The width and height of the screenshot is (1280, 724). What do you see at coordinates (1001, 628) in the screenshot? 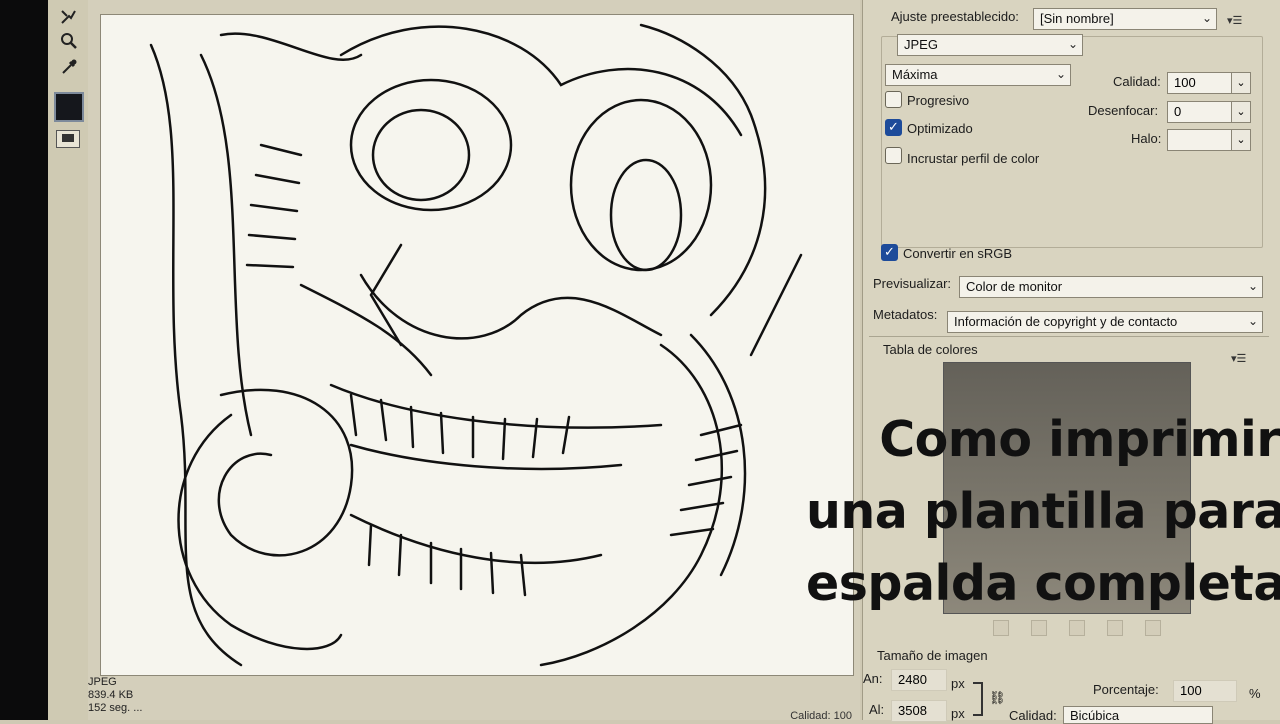
I see `map-color-icon` at bounding box center [1001, 628].